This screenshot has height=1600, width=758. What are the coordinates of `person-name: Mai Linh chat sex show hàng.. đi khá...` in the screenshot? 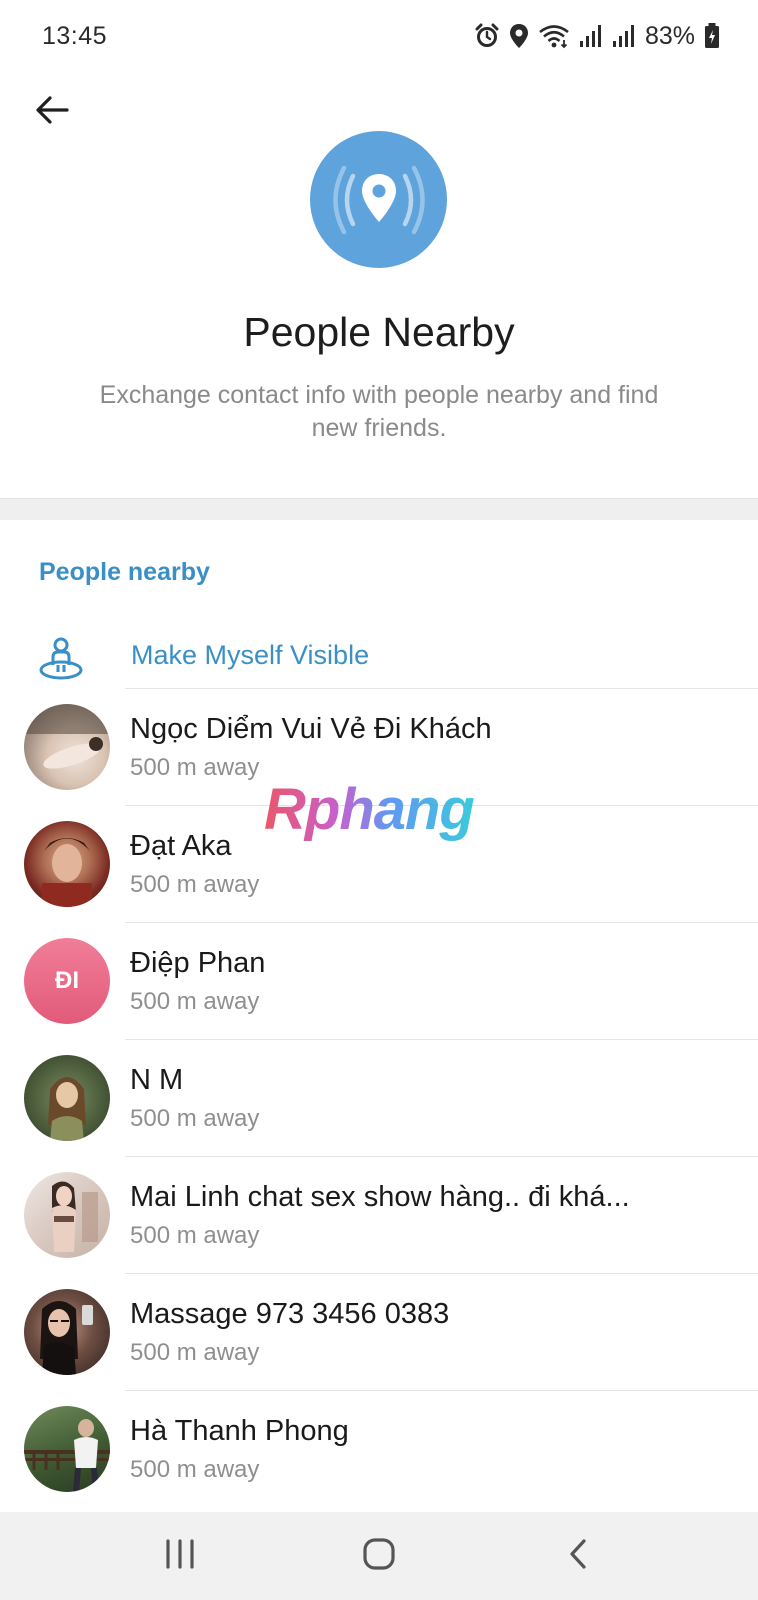 It's located at (380, 1197).